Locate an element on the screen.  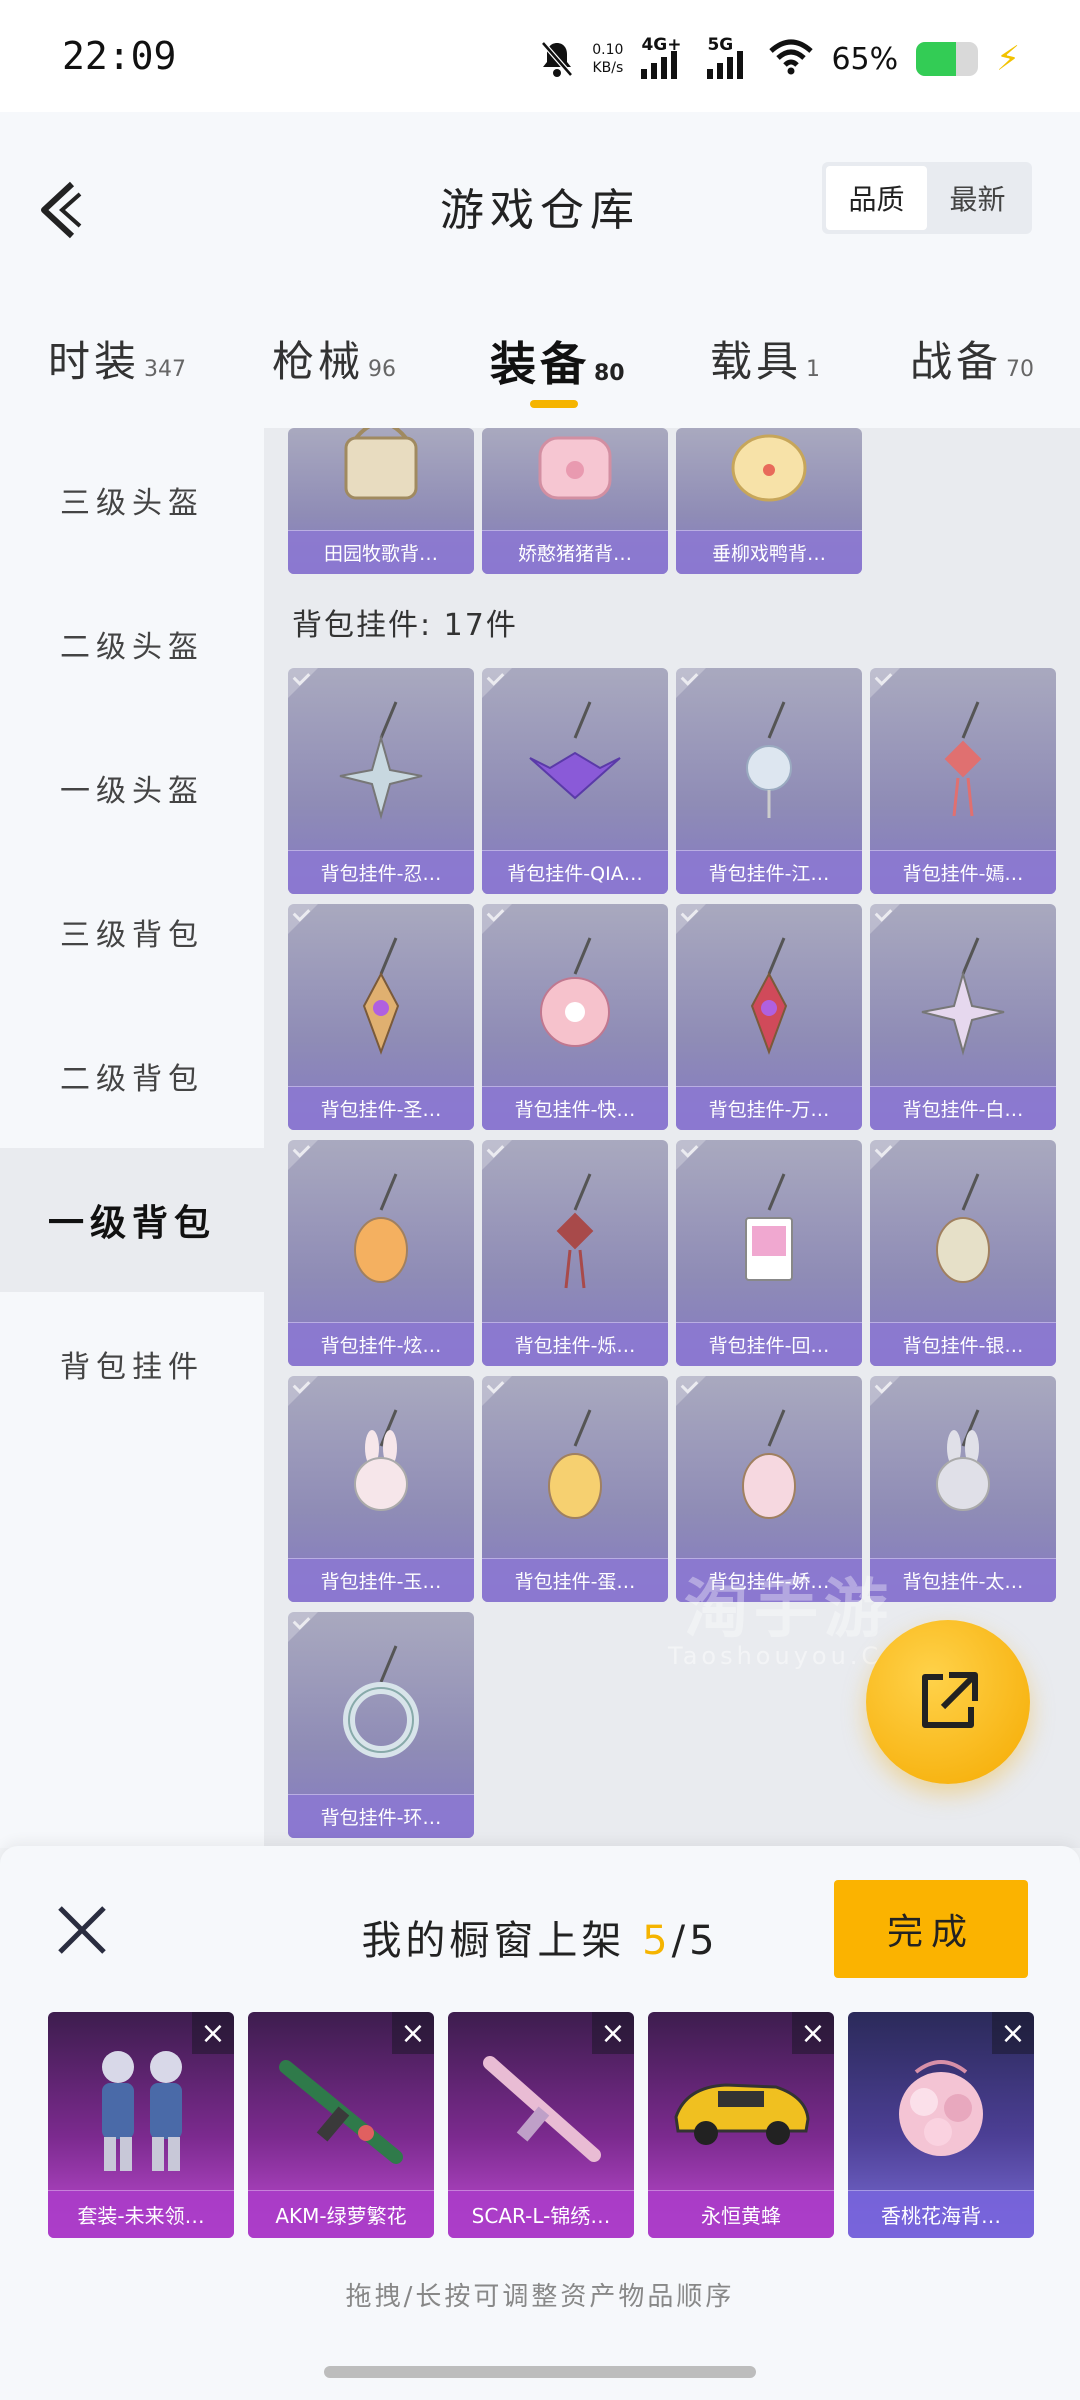
egg-pendant-icon is located at coordinates (381, 1235).